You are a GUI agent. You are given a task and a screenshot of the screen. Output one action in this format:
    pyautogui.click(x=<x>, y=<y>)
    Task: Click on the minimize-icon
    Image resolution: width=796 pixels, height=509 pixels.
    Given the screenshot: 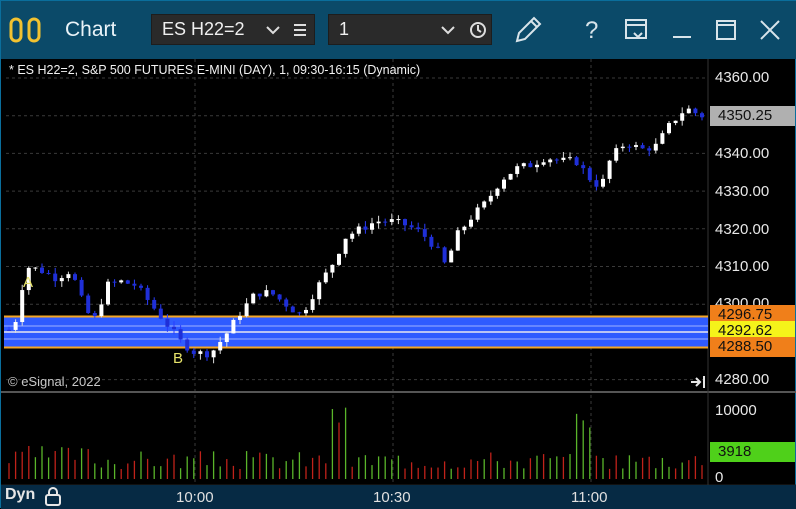 What is the action you would take?
    pyautogui.click(x=682, y=30)
    